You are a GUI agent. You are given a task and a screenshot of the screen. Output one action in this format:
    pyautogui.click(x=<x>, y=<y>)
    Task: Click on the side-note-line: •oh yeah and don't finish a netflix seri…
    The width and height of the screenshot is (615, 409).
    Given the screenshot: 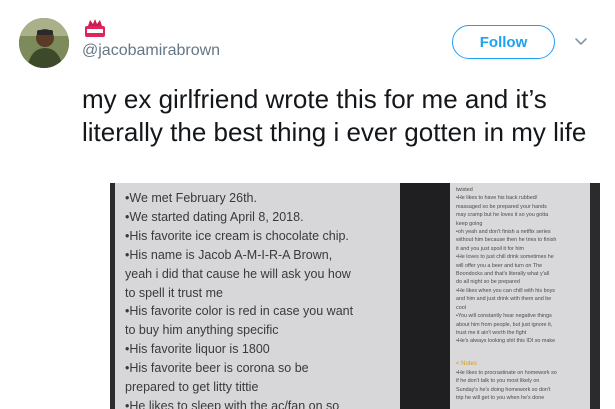 What is the action you would take?
    pyautogui.click(x=503, y=232)
    